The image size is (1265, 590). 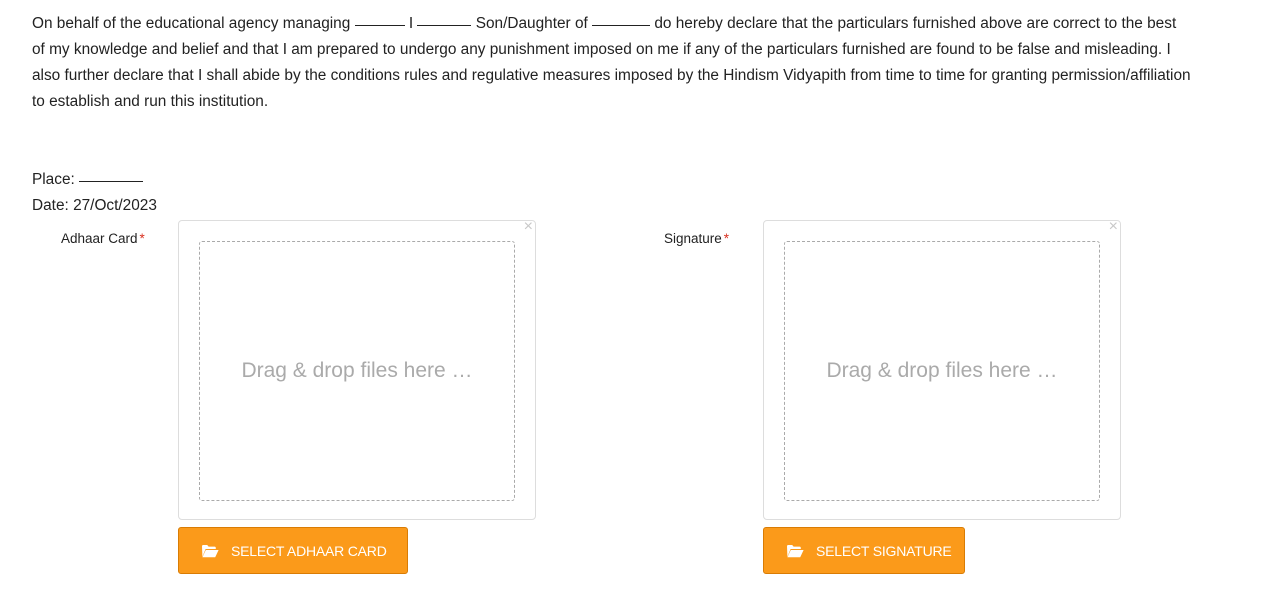 What do you see at coordinates (111, 181) in the screenshot?
I see `place-blank` at bounding box center [111, 181].